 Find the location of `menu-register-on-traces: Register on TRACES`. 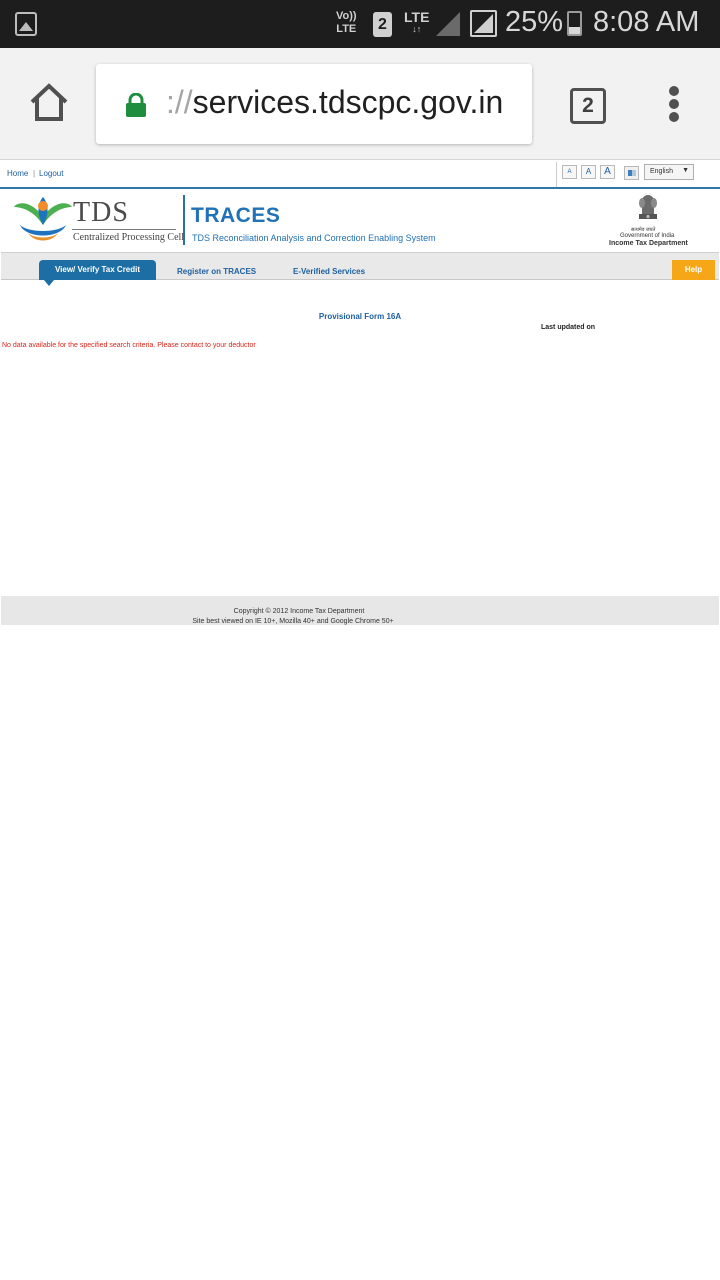

menu-register-on-traces: Register on TRACES is located at coordinates (216, 271).